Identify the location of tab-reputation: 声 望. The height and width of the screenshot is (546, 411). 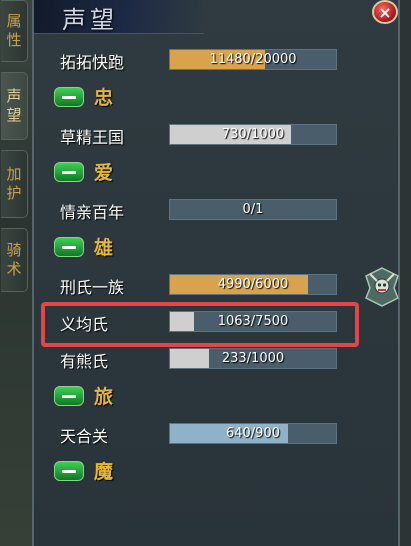
(14, 106).